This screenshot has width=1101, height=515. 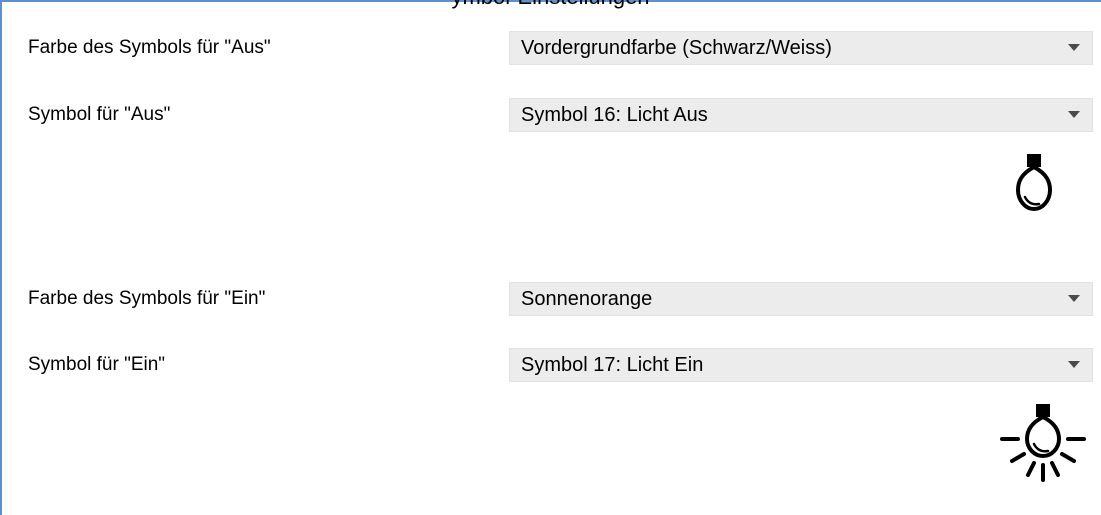 What do you see at coordinates (614, 115) in the screenshot?
I see `off-symbol-selected-value: Symbol 16: Licht Aus` at bounding box center [614, 115].